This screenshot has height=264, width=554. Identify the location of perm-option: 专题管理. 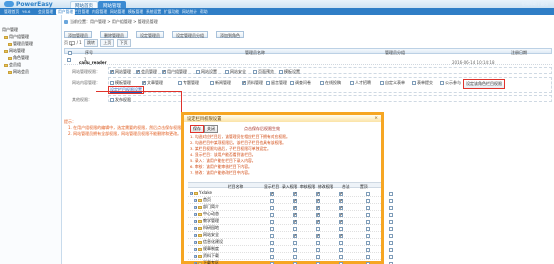
(188, 83).